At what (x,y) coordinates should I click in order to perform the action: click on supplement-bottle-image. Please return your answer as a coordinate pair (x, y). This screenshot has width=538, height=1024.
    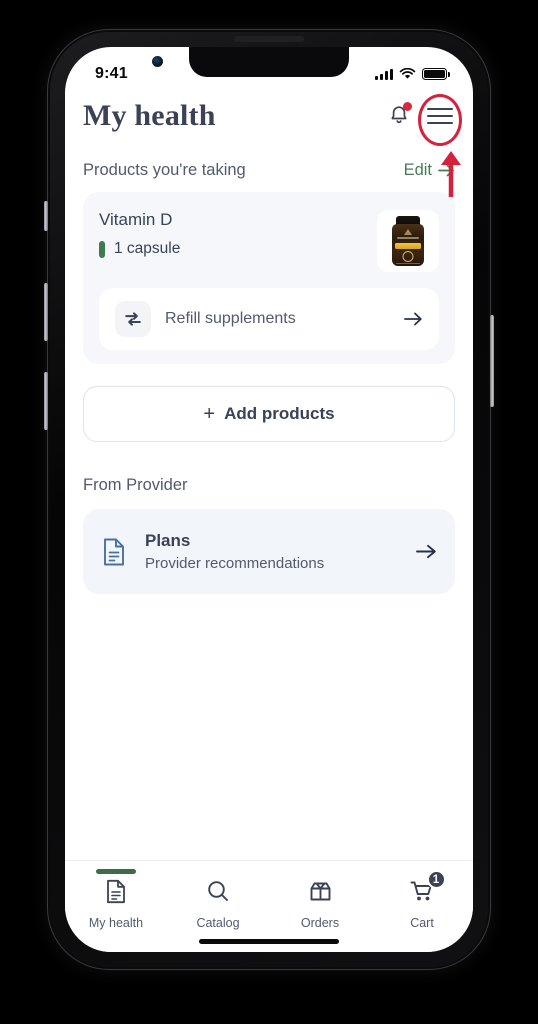
    Looking at the image, I should click on (408, 241).